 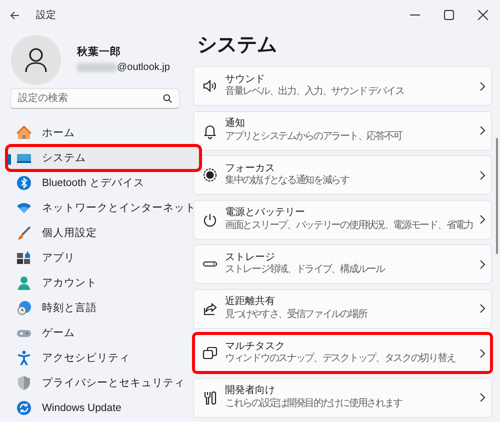 I want to click on card-description: 音量レベル、出力、入力、サウンド デバイス, so click(x=315, y=92).